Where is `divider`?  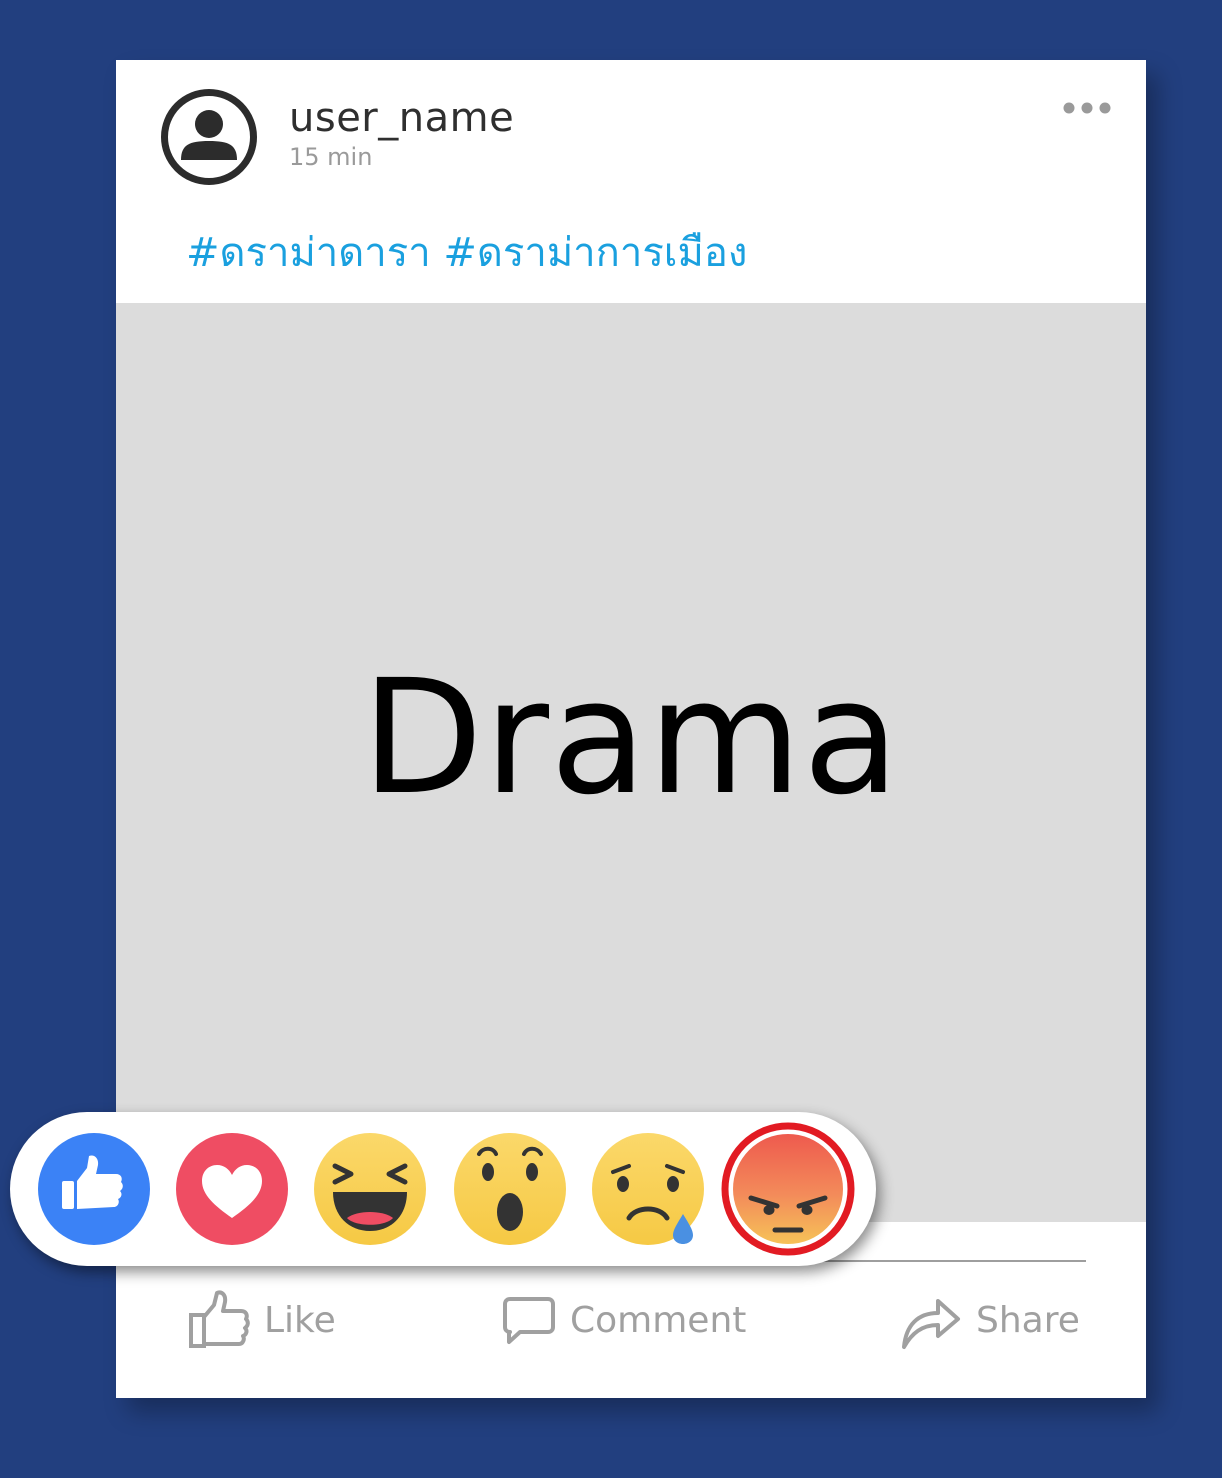 divider is located at coordinates (953, 1261).